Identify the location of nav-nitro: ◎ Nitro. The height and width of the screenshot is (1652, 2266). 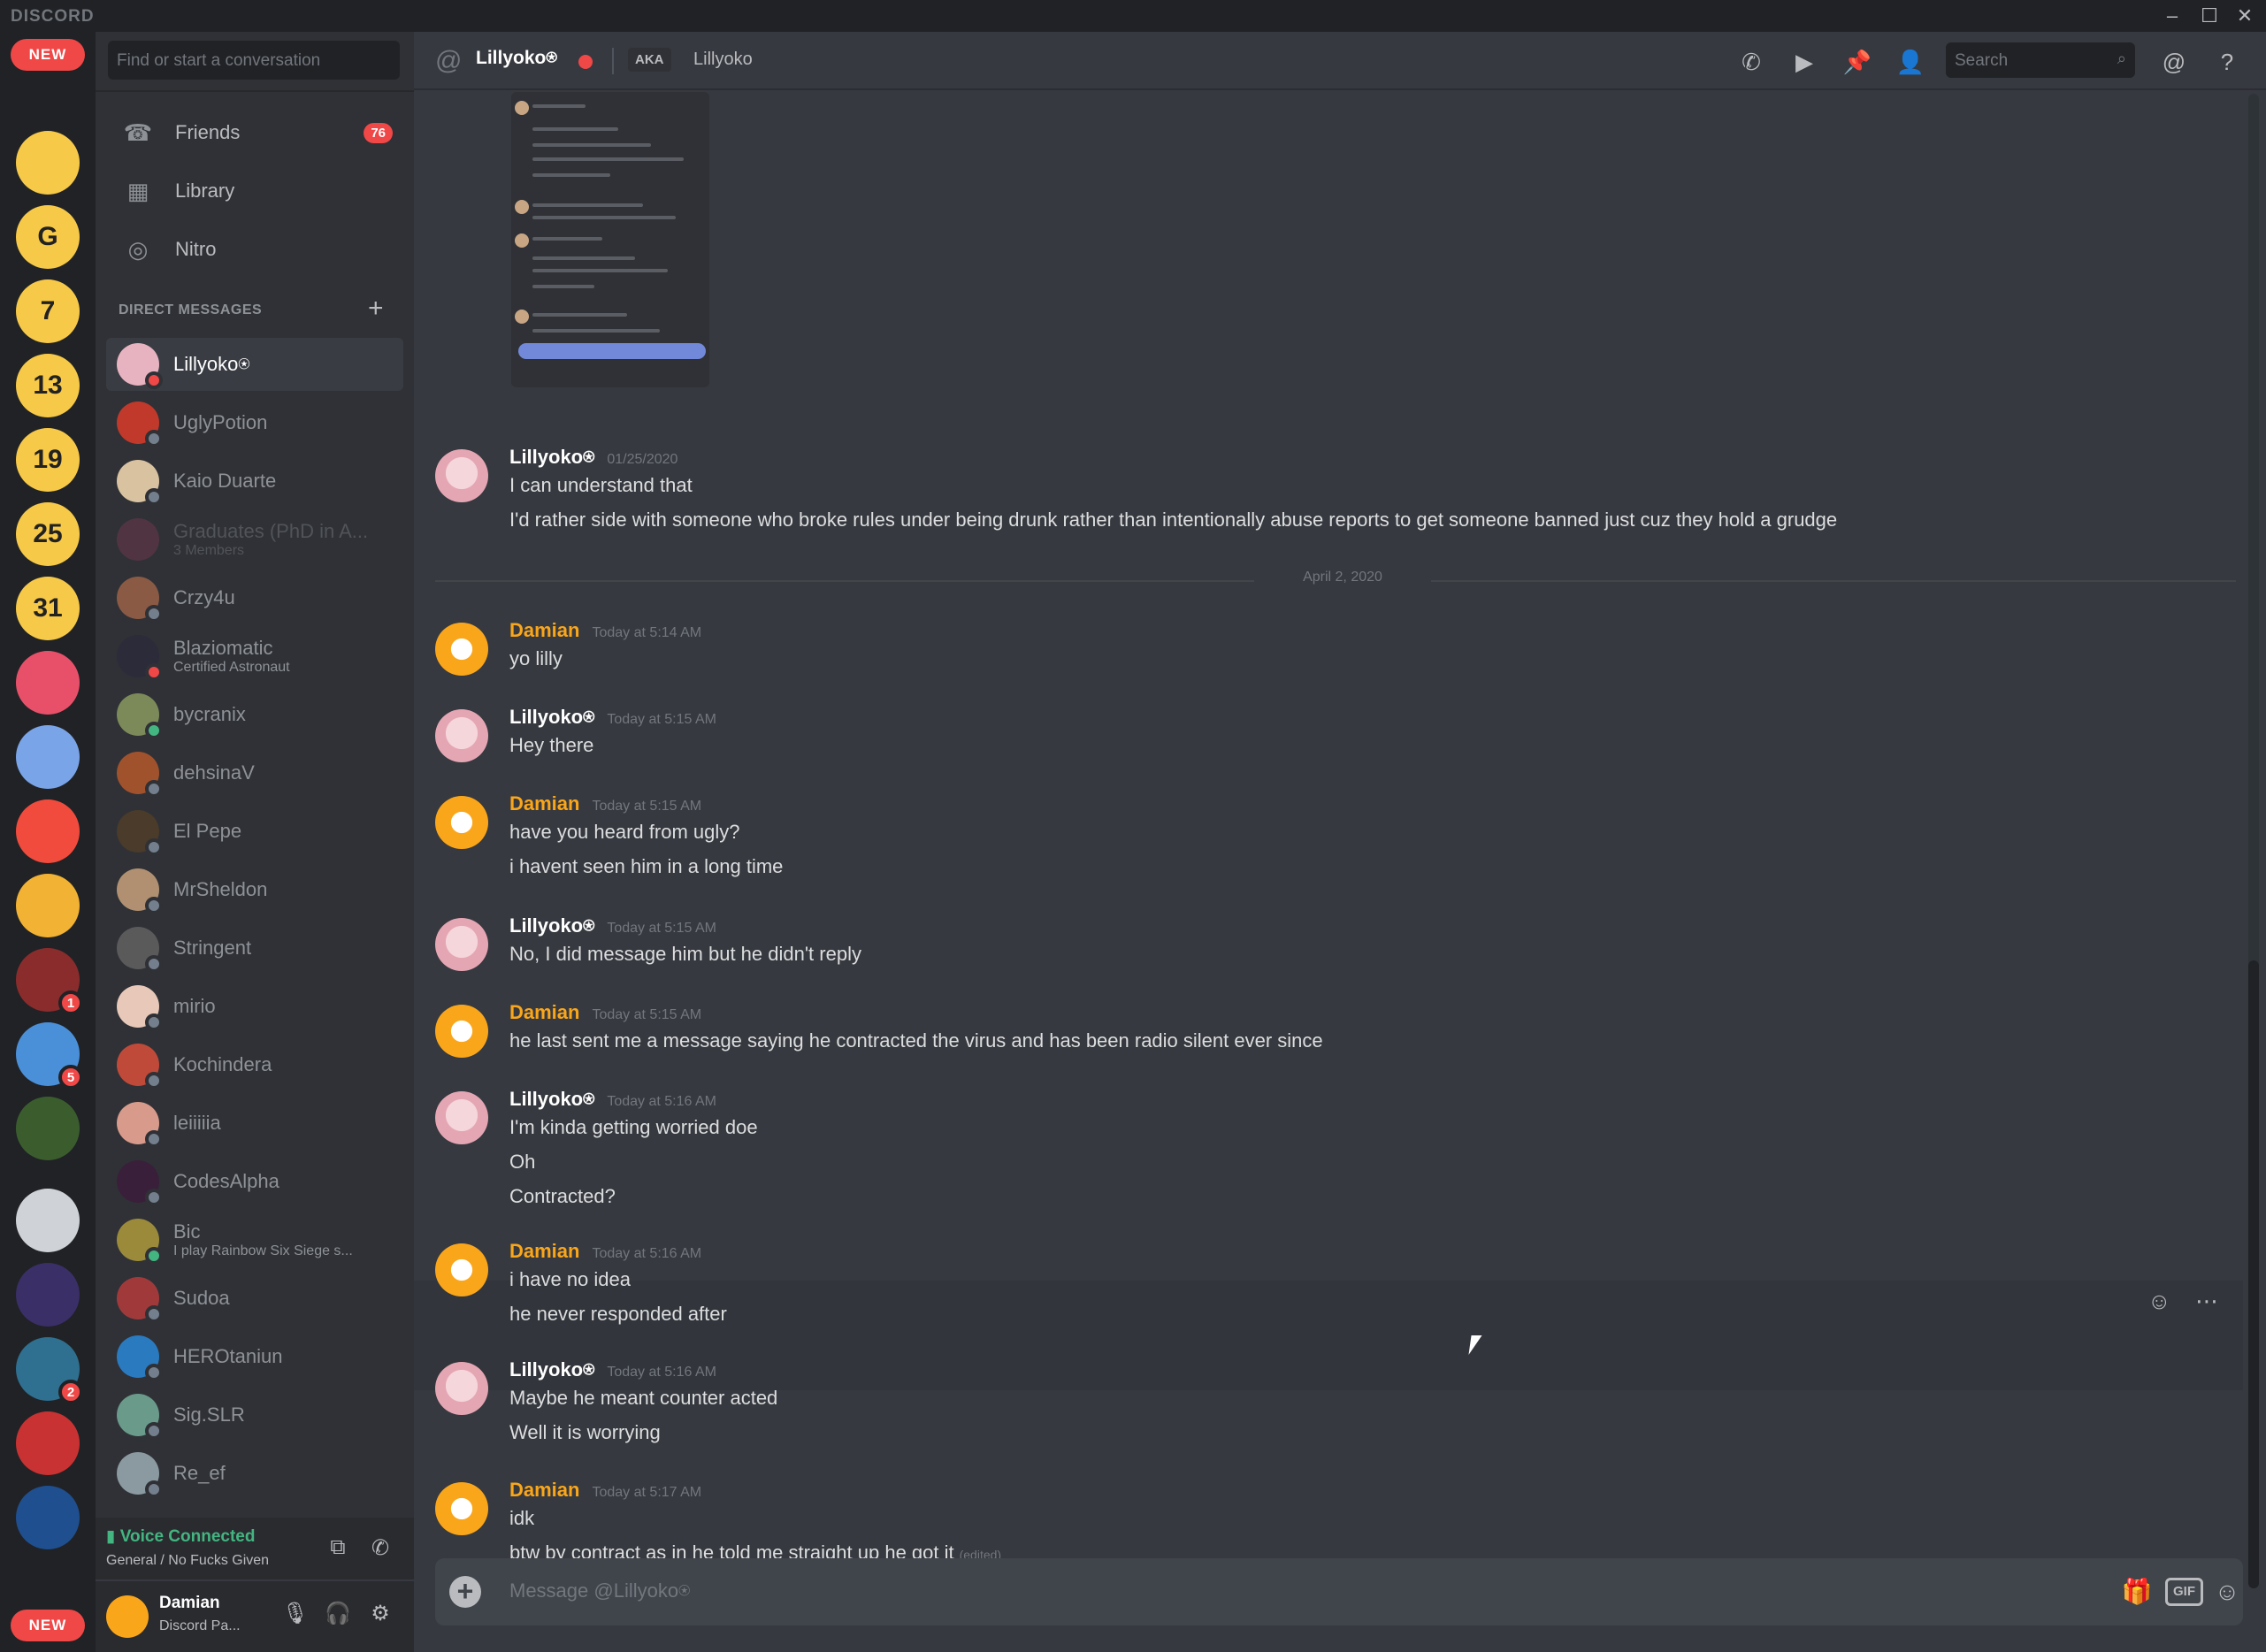
(254, 249).